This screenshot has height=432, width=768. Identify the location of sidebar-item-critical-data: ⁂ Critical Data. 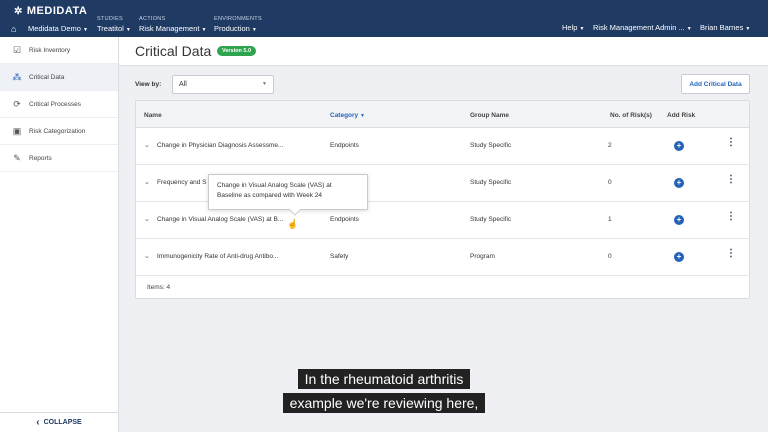
(59, 77).